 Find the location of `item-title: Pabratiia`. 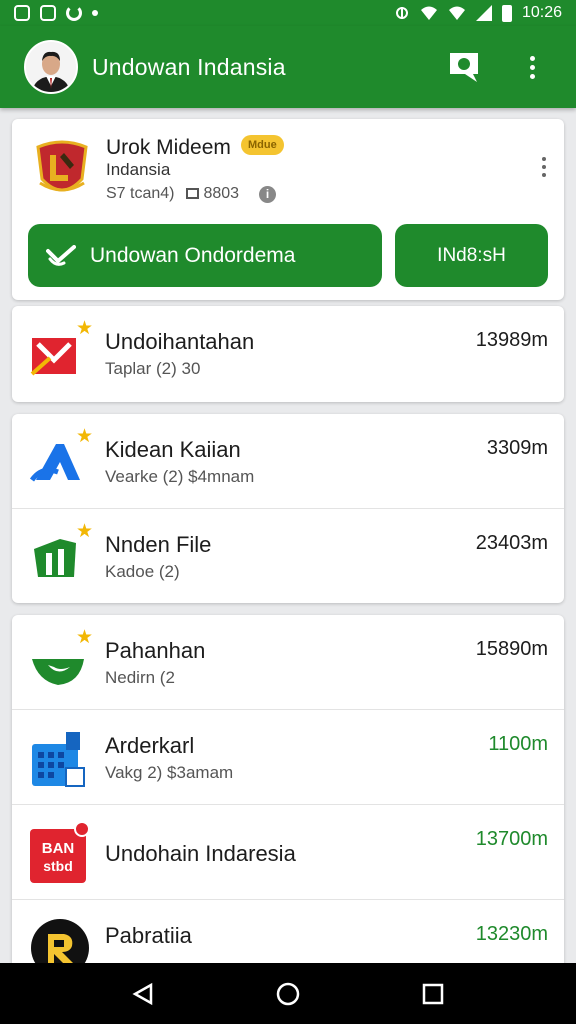

item-title: Pabratiia is located at coordinates (148, 935).